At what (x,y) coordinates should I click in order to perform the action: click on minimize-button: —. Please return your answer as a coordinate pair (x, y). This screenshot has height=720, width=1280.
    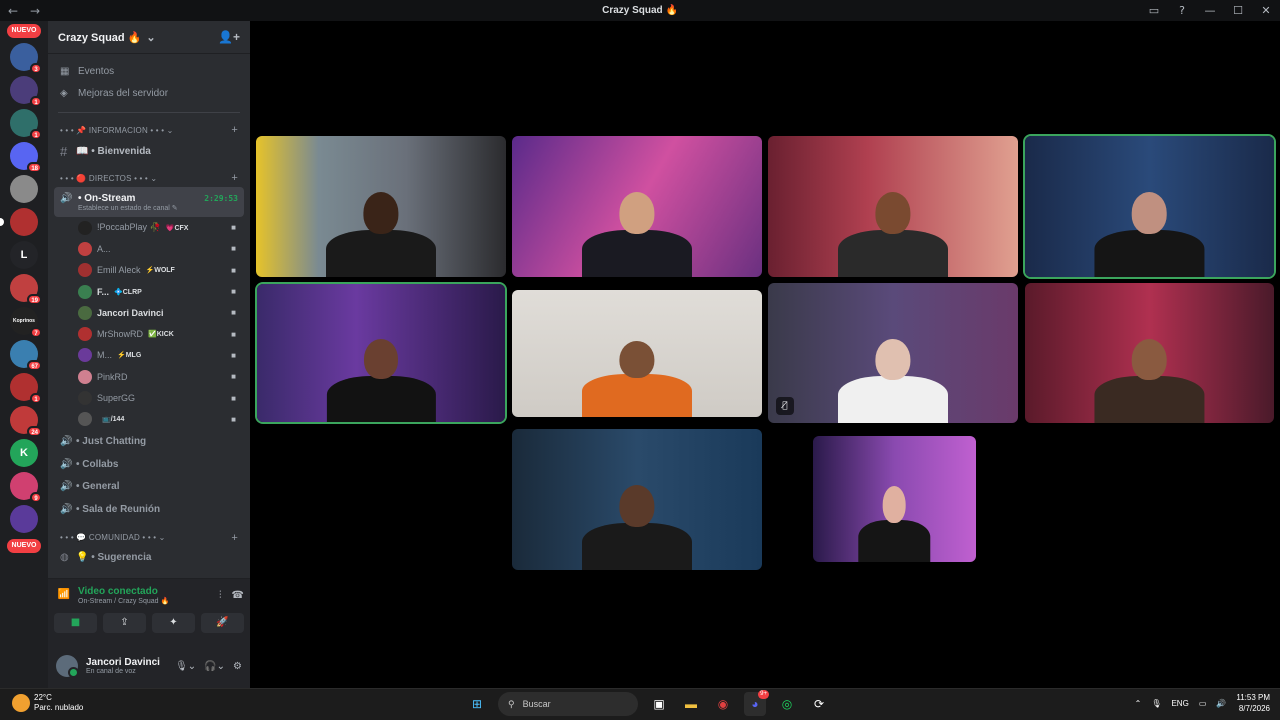
    Looking at the image, I should click on (1210, 10).